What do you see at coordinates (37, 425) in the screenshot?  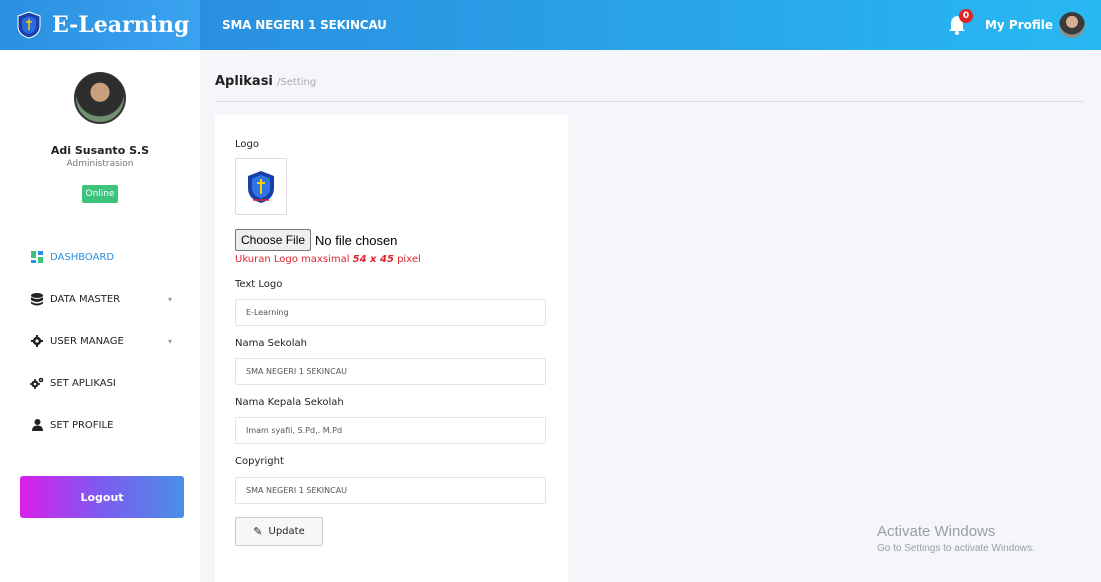 I see `user-icon` at bounding box center [37, 425].